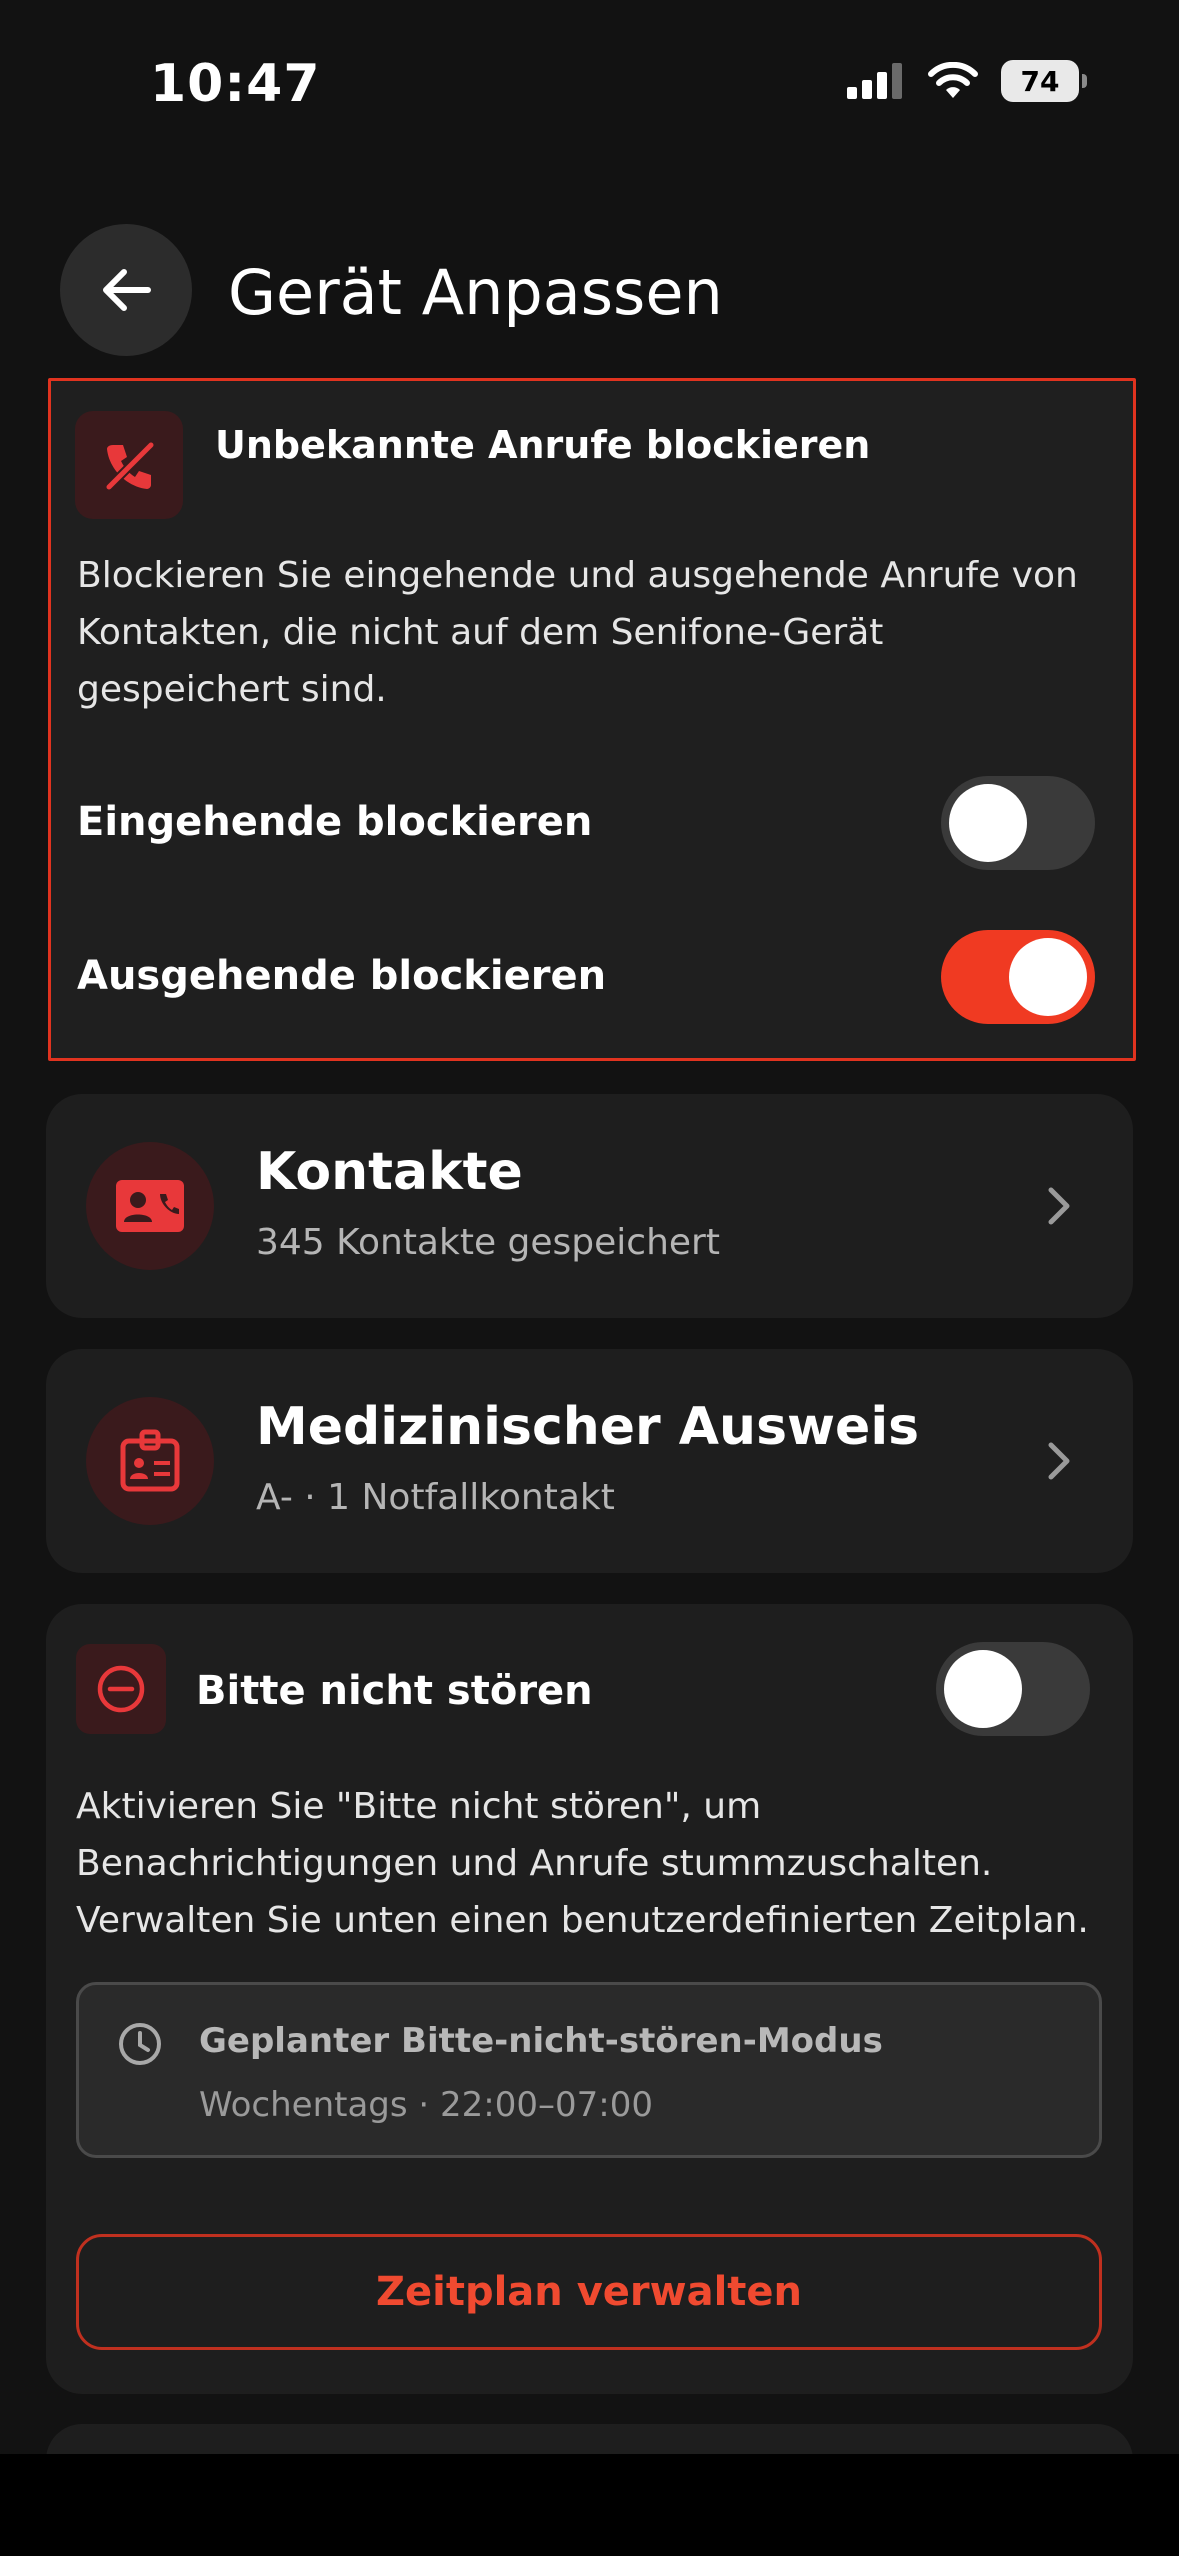 Image resolution: width=1179 pixels, height=2556 pixels. I want to click on dnd-toggle, so click(1013, 1689).